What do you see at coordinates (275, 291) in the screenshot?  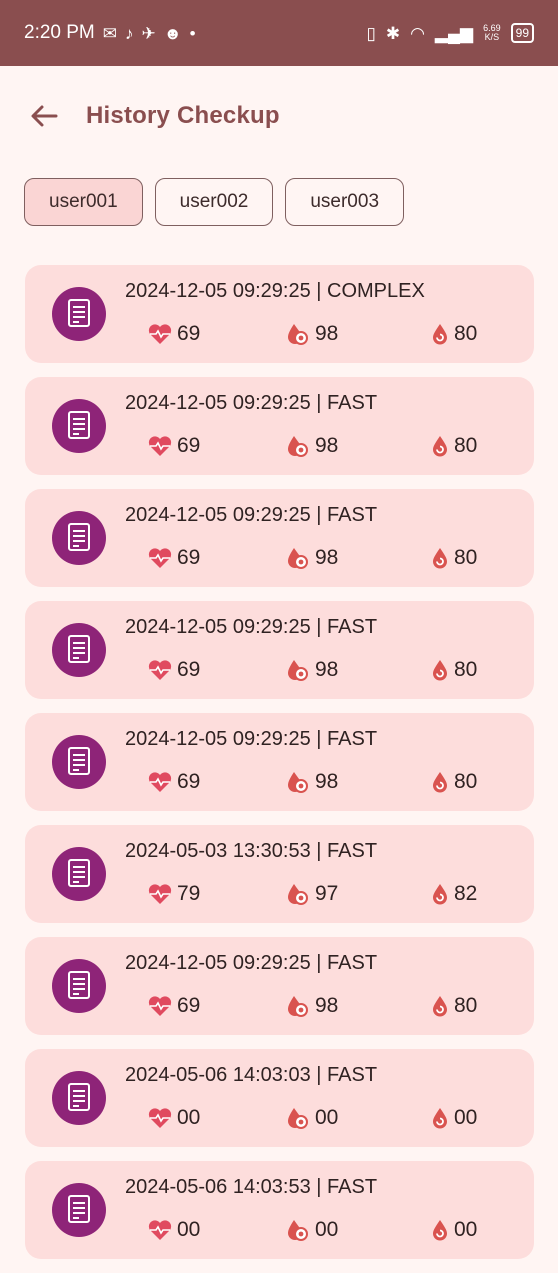 I see `record-title: 2024-12-05 09:29:25 | COMPLEX` at bounding box center [275, 291].